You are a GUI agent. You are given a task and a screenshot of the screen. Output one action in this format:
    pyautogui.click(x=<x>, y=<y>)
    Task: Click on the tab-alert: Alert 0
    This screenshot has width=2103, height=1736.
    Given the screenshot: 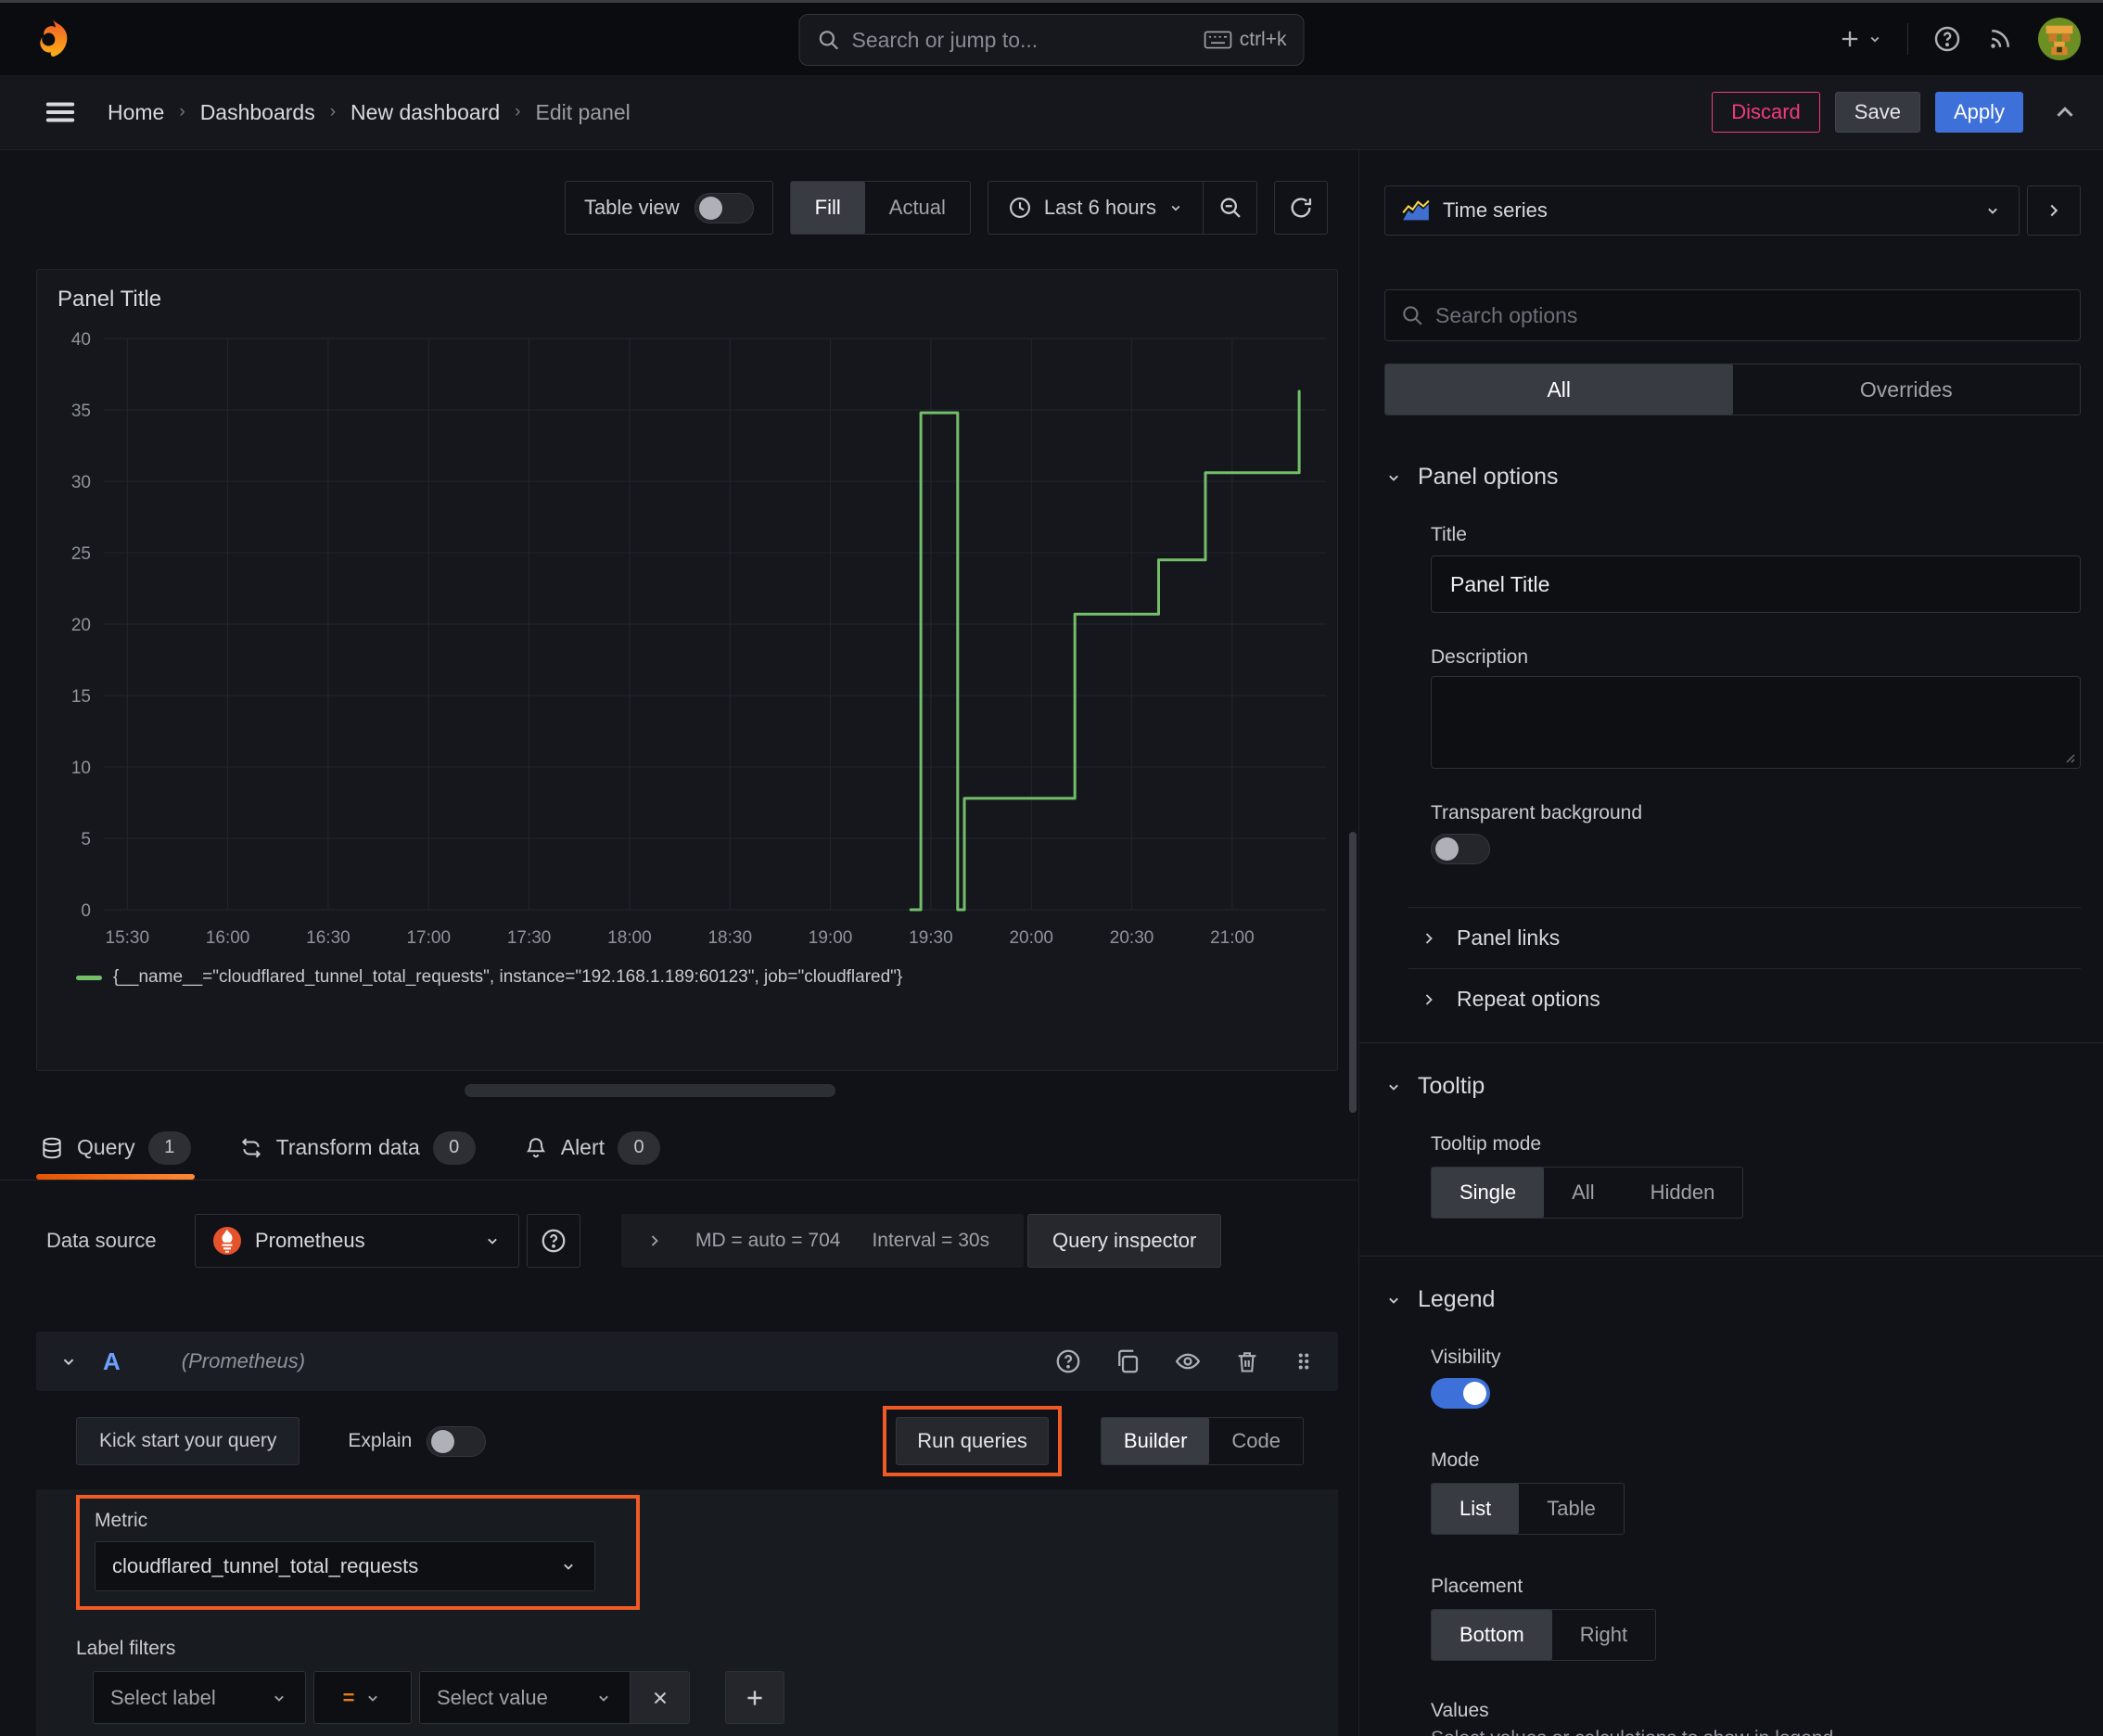 What is the action you would take?
    pyautogui.click(x=592, y=1148)
    